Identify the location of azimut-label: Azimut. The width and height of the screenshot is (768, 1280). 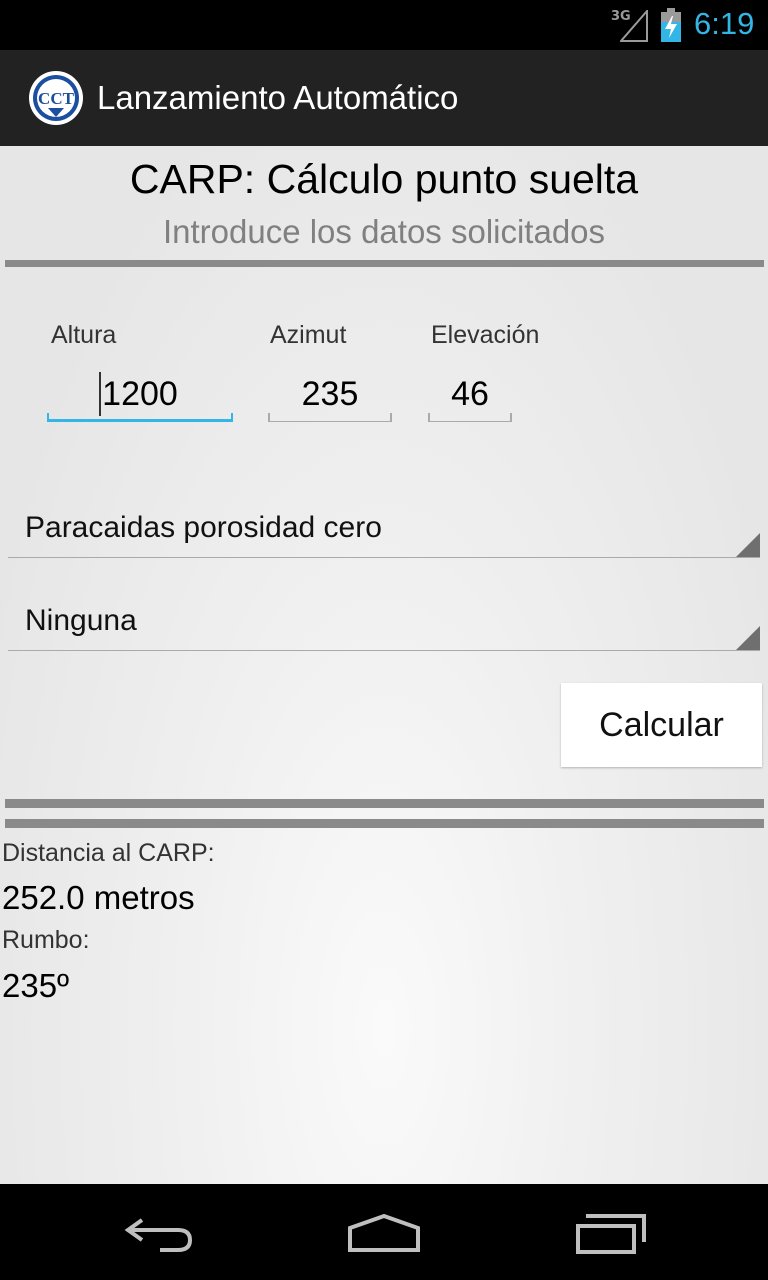
(308, 335).